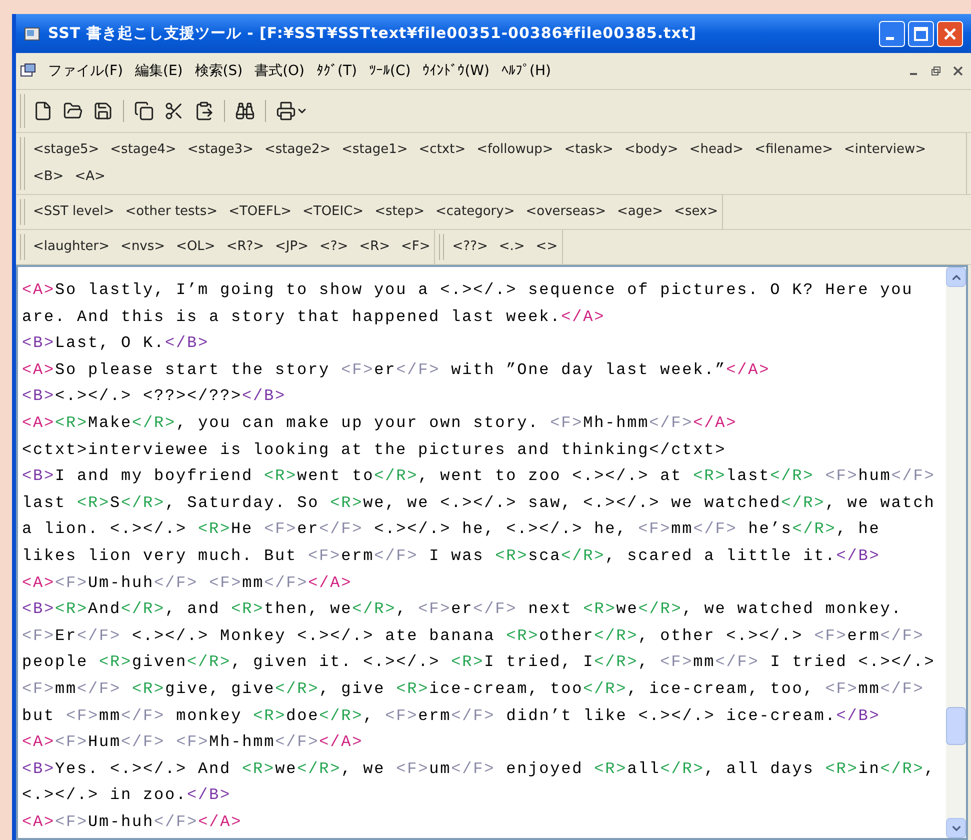 The width and height of the screenshot is (971, 840). Describe the element at coordinates (143, 150) in the screenshot. I see `tag-button: <stage4>` at that location.